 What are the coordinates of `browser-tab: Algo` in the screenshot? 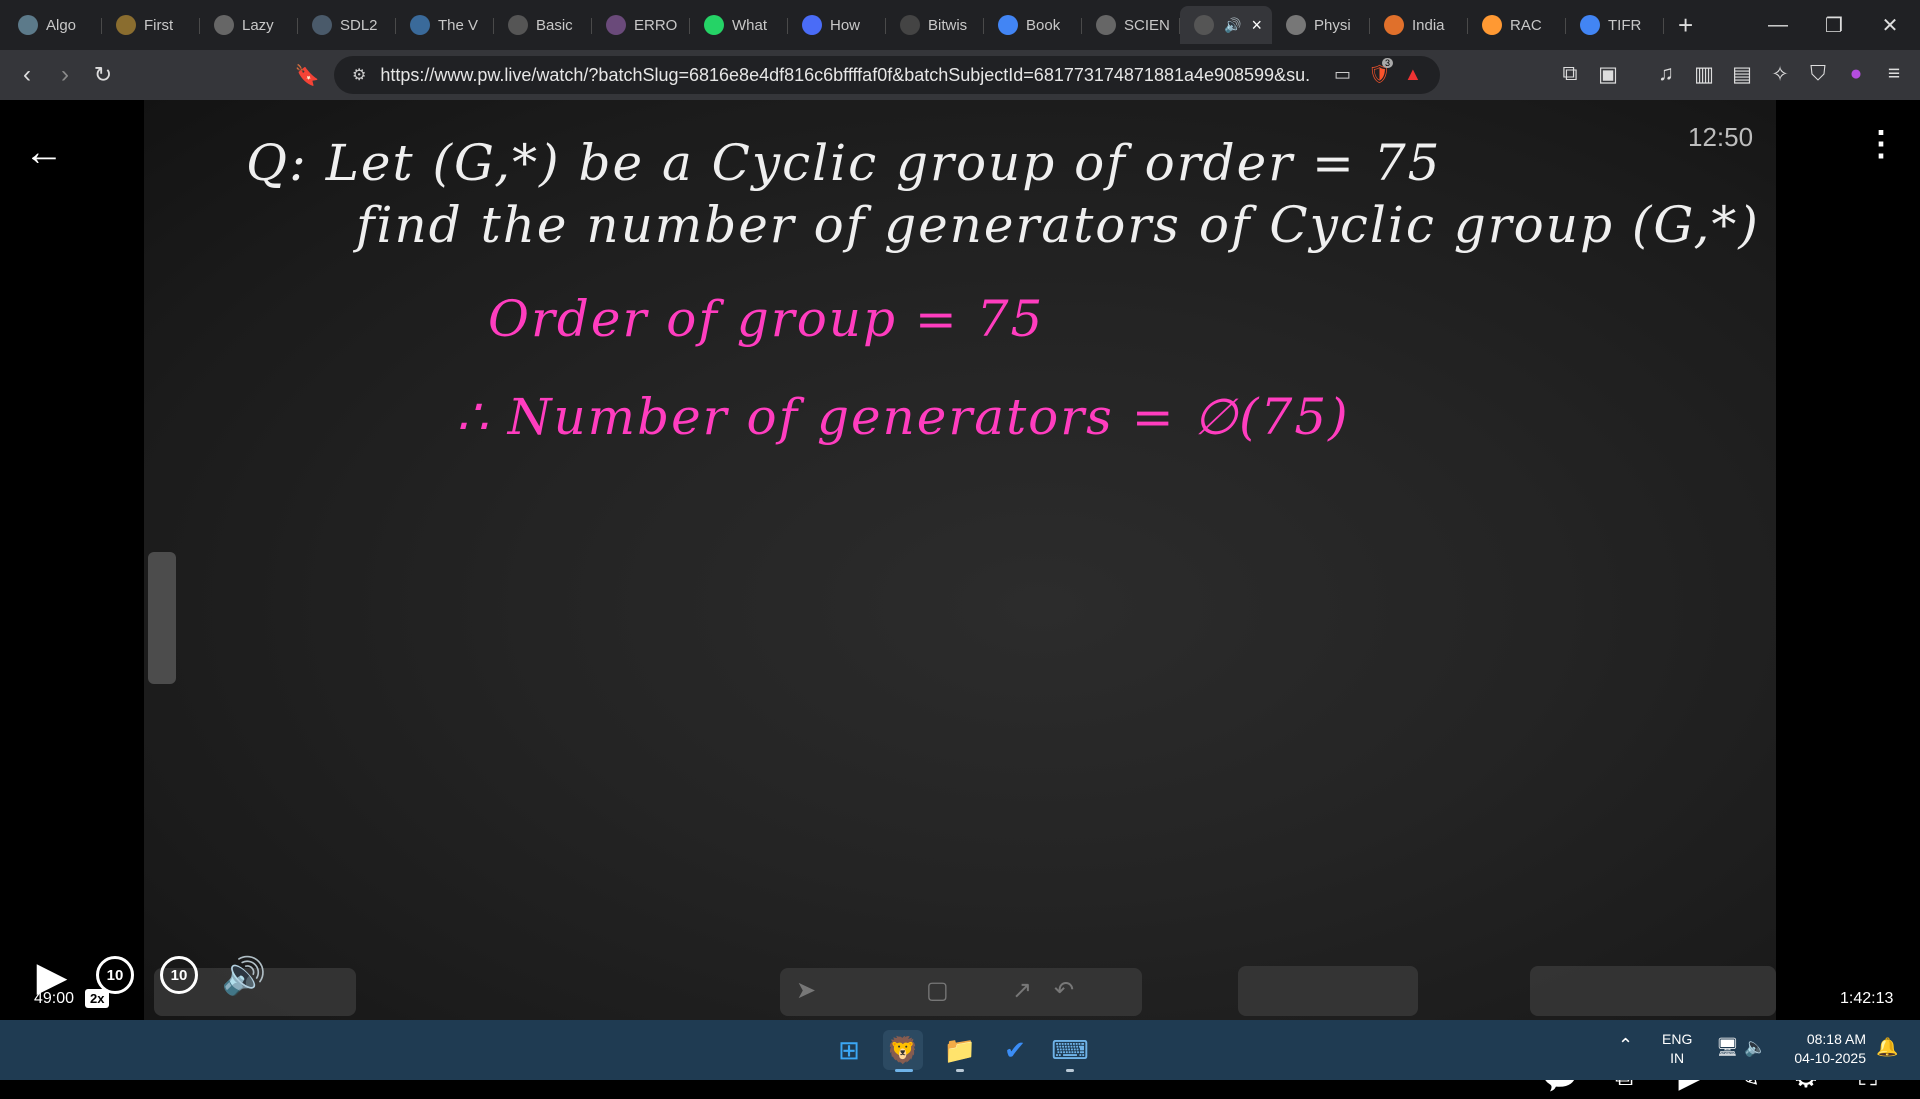 It's located at (53, 25).